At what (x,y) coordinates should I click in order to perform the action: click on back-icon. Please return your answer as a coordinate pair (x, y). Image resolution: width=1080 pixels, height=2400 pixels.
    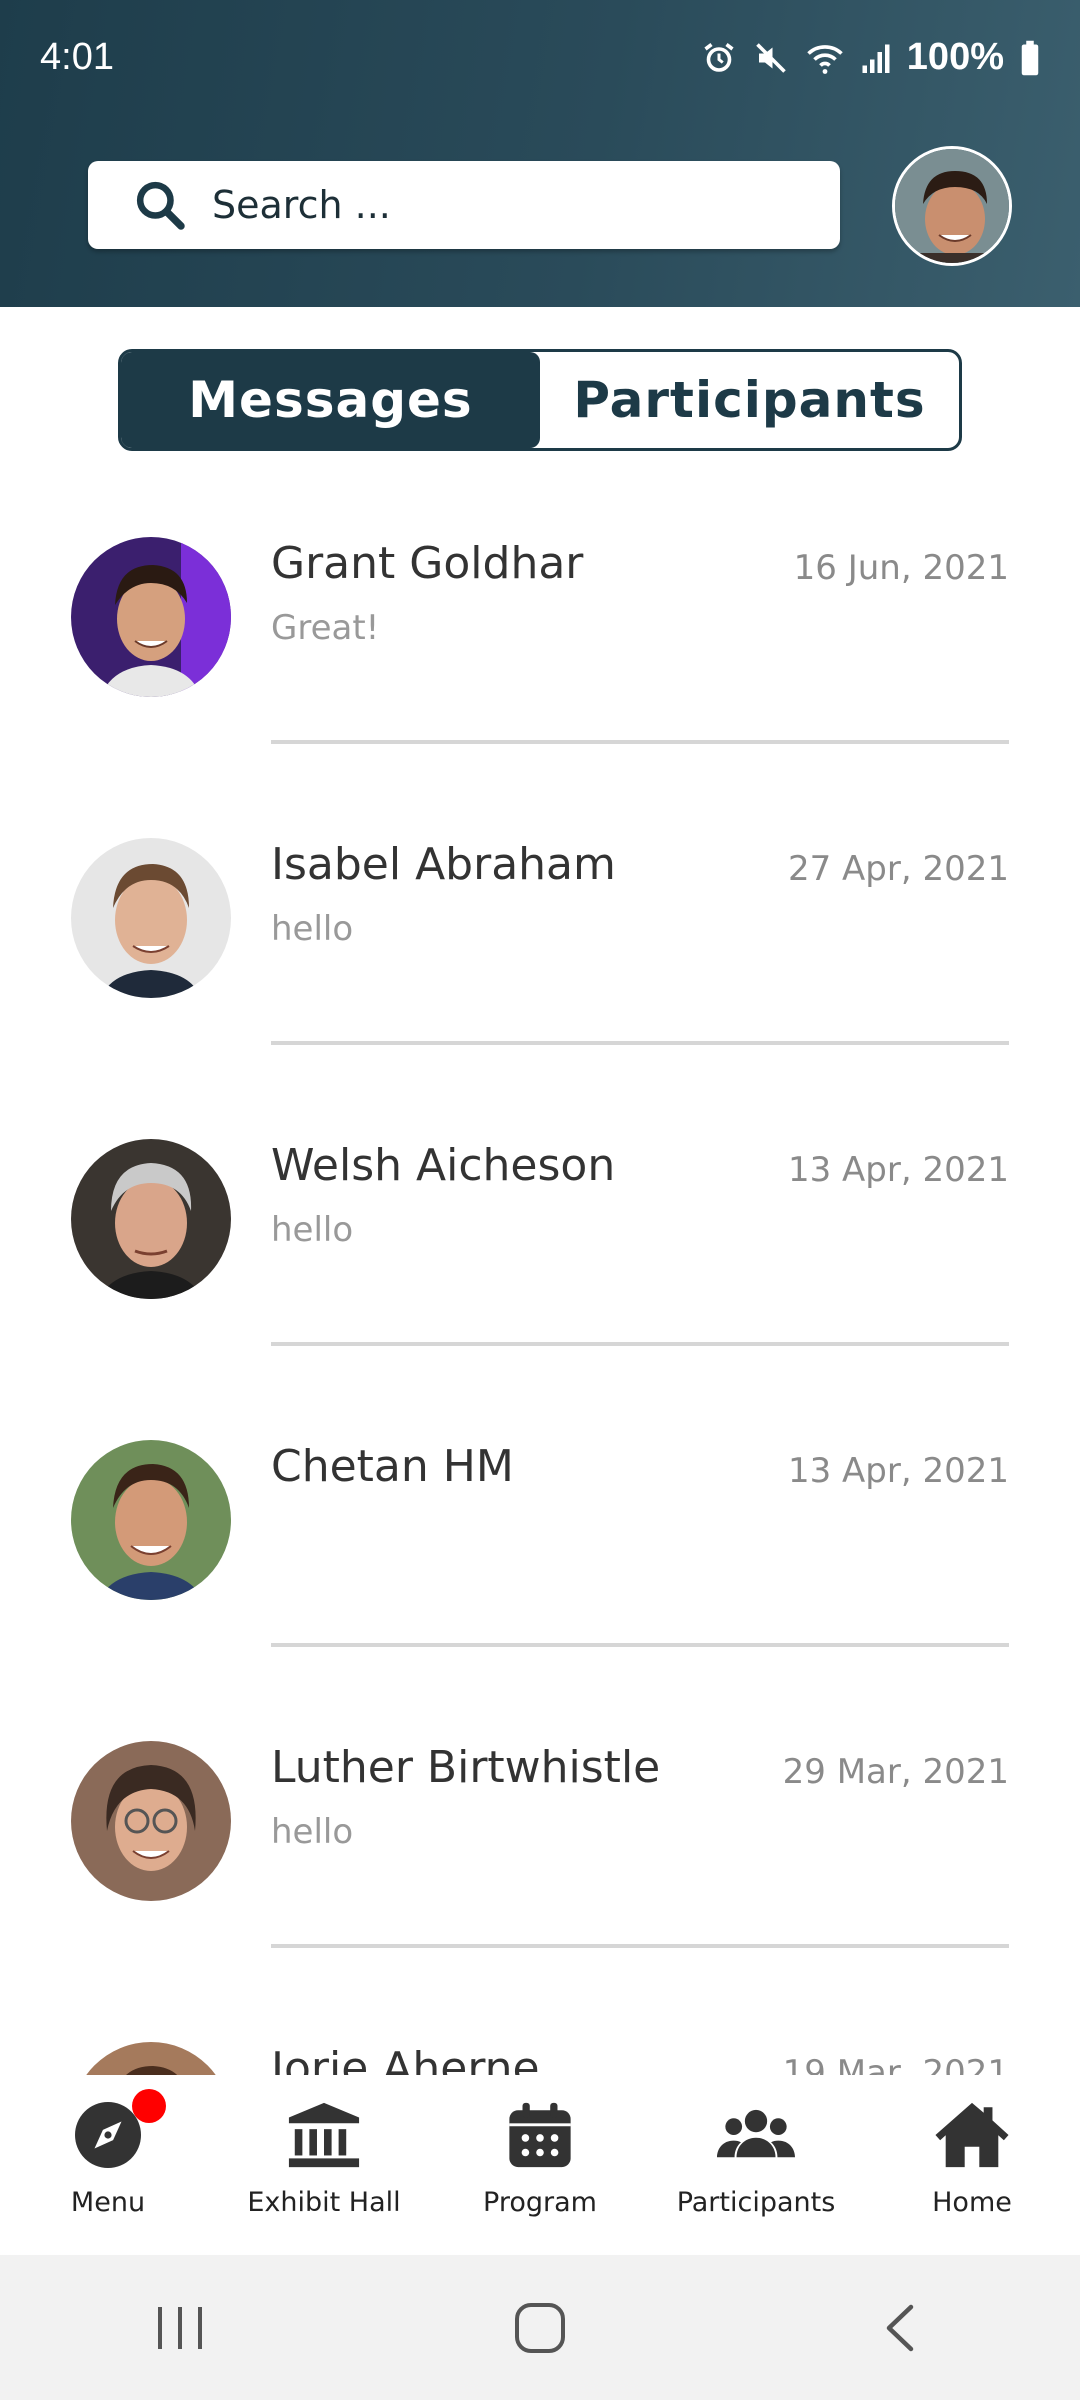
    Looking at the image, I should click on (900, 2327).